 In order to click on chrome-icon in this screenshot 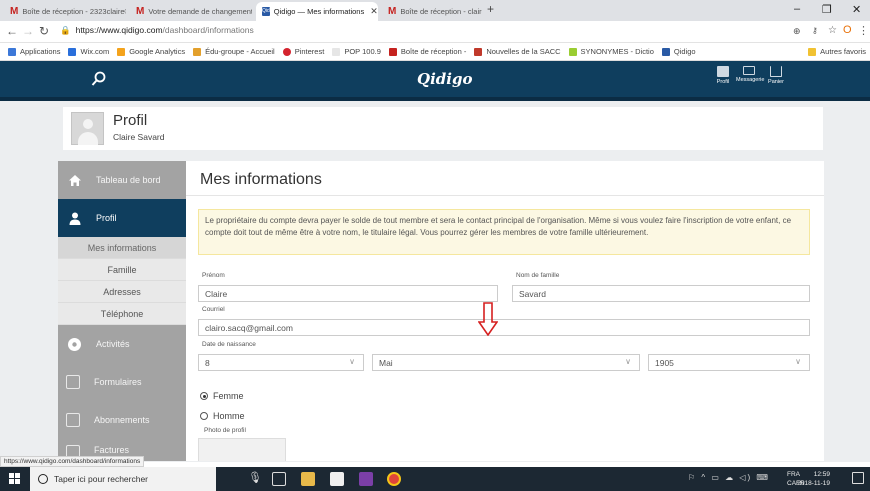, I will do `click(394, 479)`.